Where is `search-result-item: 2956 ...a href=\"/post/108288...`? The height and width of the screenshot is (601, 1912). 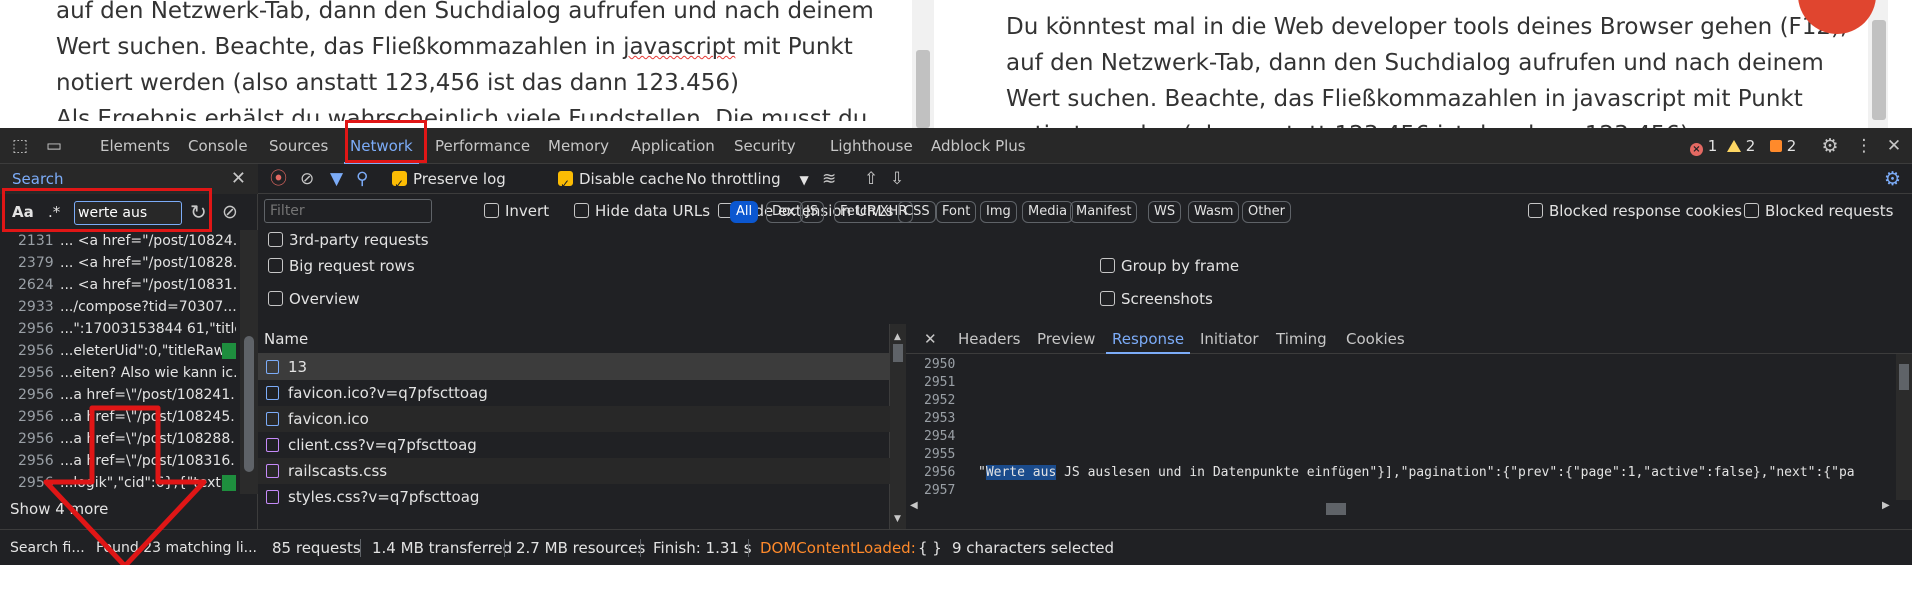
search-result-item: 2956 ...a href=\"/post/108288... is located at coordinates (120, 439).